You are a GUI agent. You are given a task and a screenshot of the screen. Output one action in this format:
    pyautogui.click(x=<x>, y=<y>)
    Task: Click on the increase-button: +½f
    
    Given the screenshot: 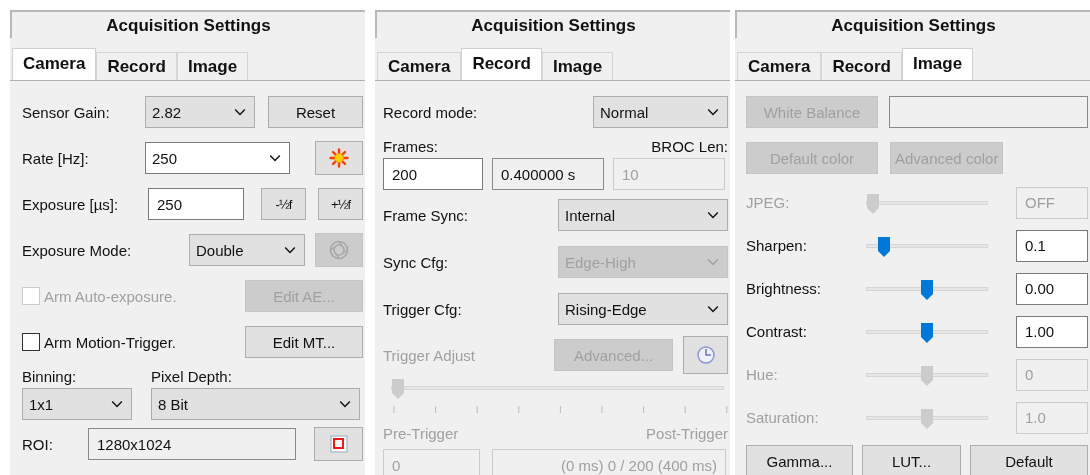 What is the action you would take?
    pyautogui.click(x=340, y=204)
    